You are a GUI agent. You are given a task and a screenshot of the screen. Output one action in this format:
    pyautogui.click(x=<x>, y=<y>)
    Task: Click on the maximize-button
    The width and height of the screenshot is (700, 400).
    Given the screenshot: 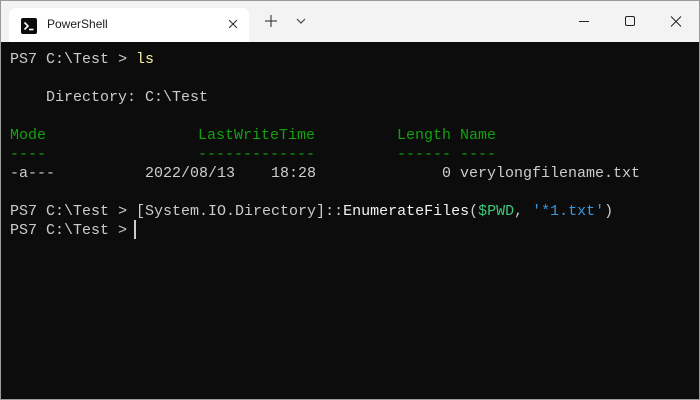 What is the action you would take?
    pyautogui.click(x=630, y=21)
    